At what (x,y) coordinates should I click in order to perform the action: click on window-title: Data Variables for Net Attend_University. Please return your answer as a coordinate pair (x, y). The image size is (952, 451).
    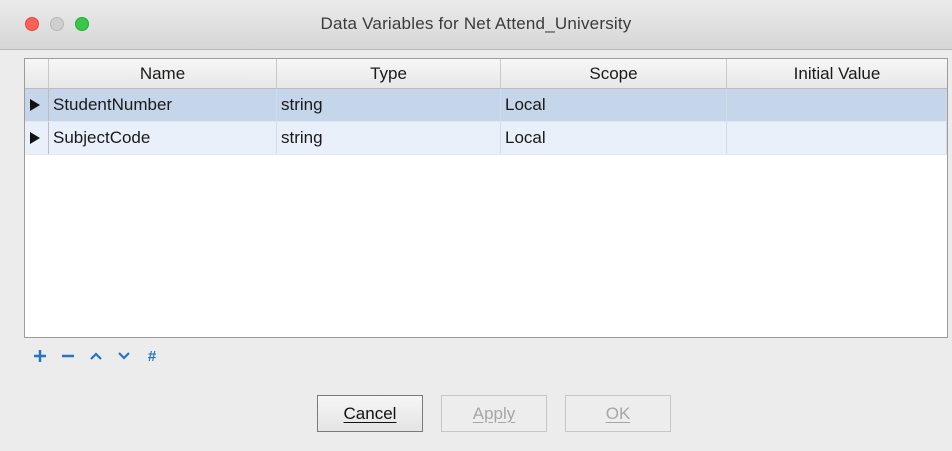
    Looking at the image, I should click on (476, 23).